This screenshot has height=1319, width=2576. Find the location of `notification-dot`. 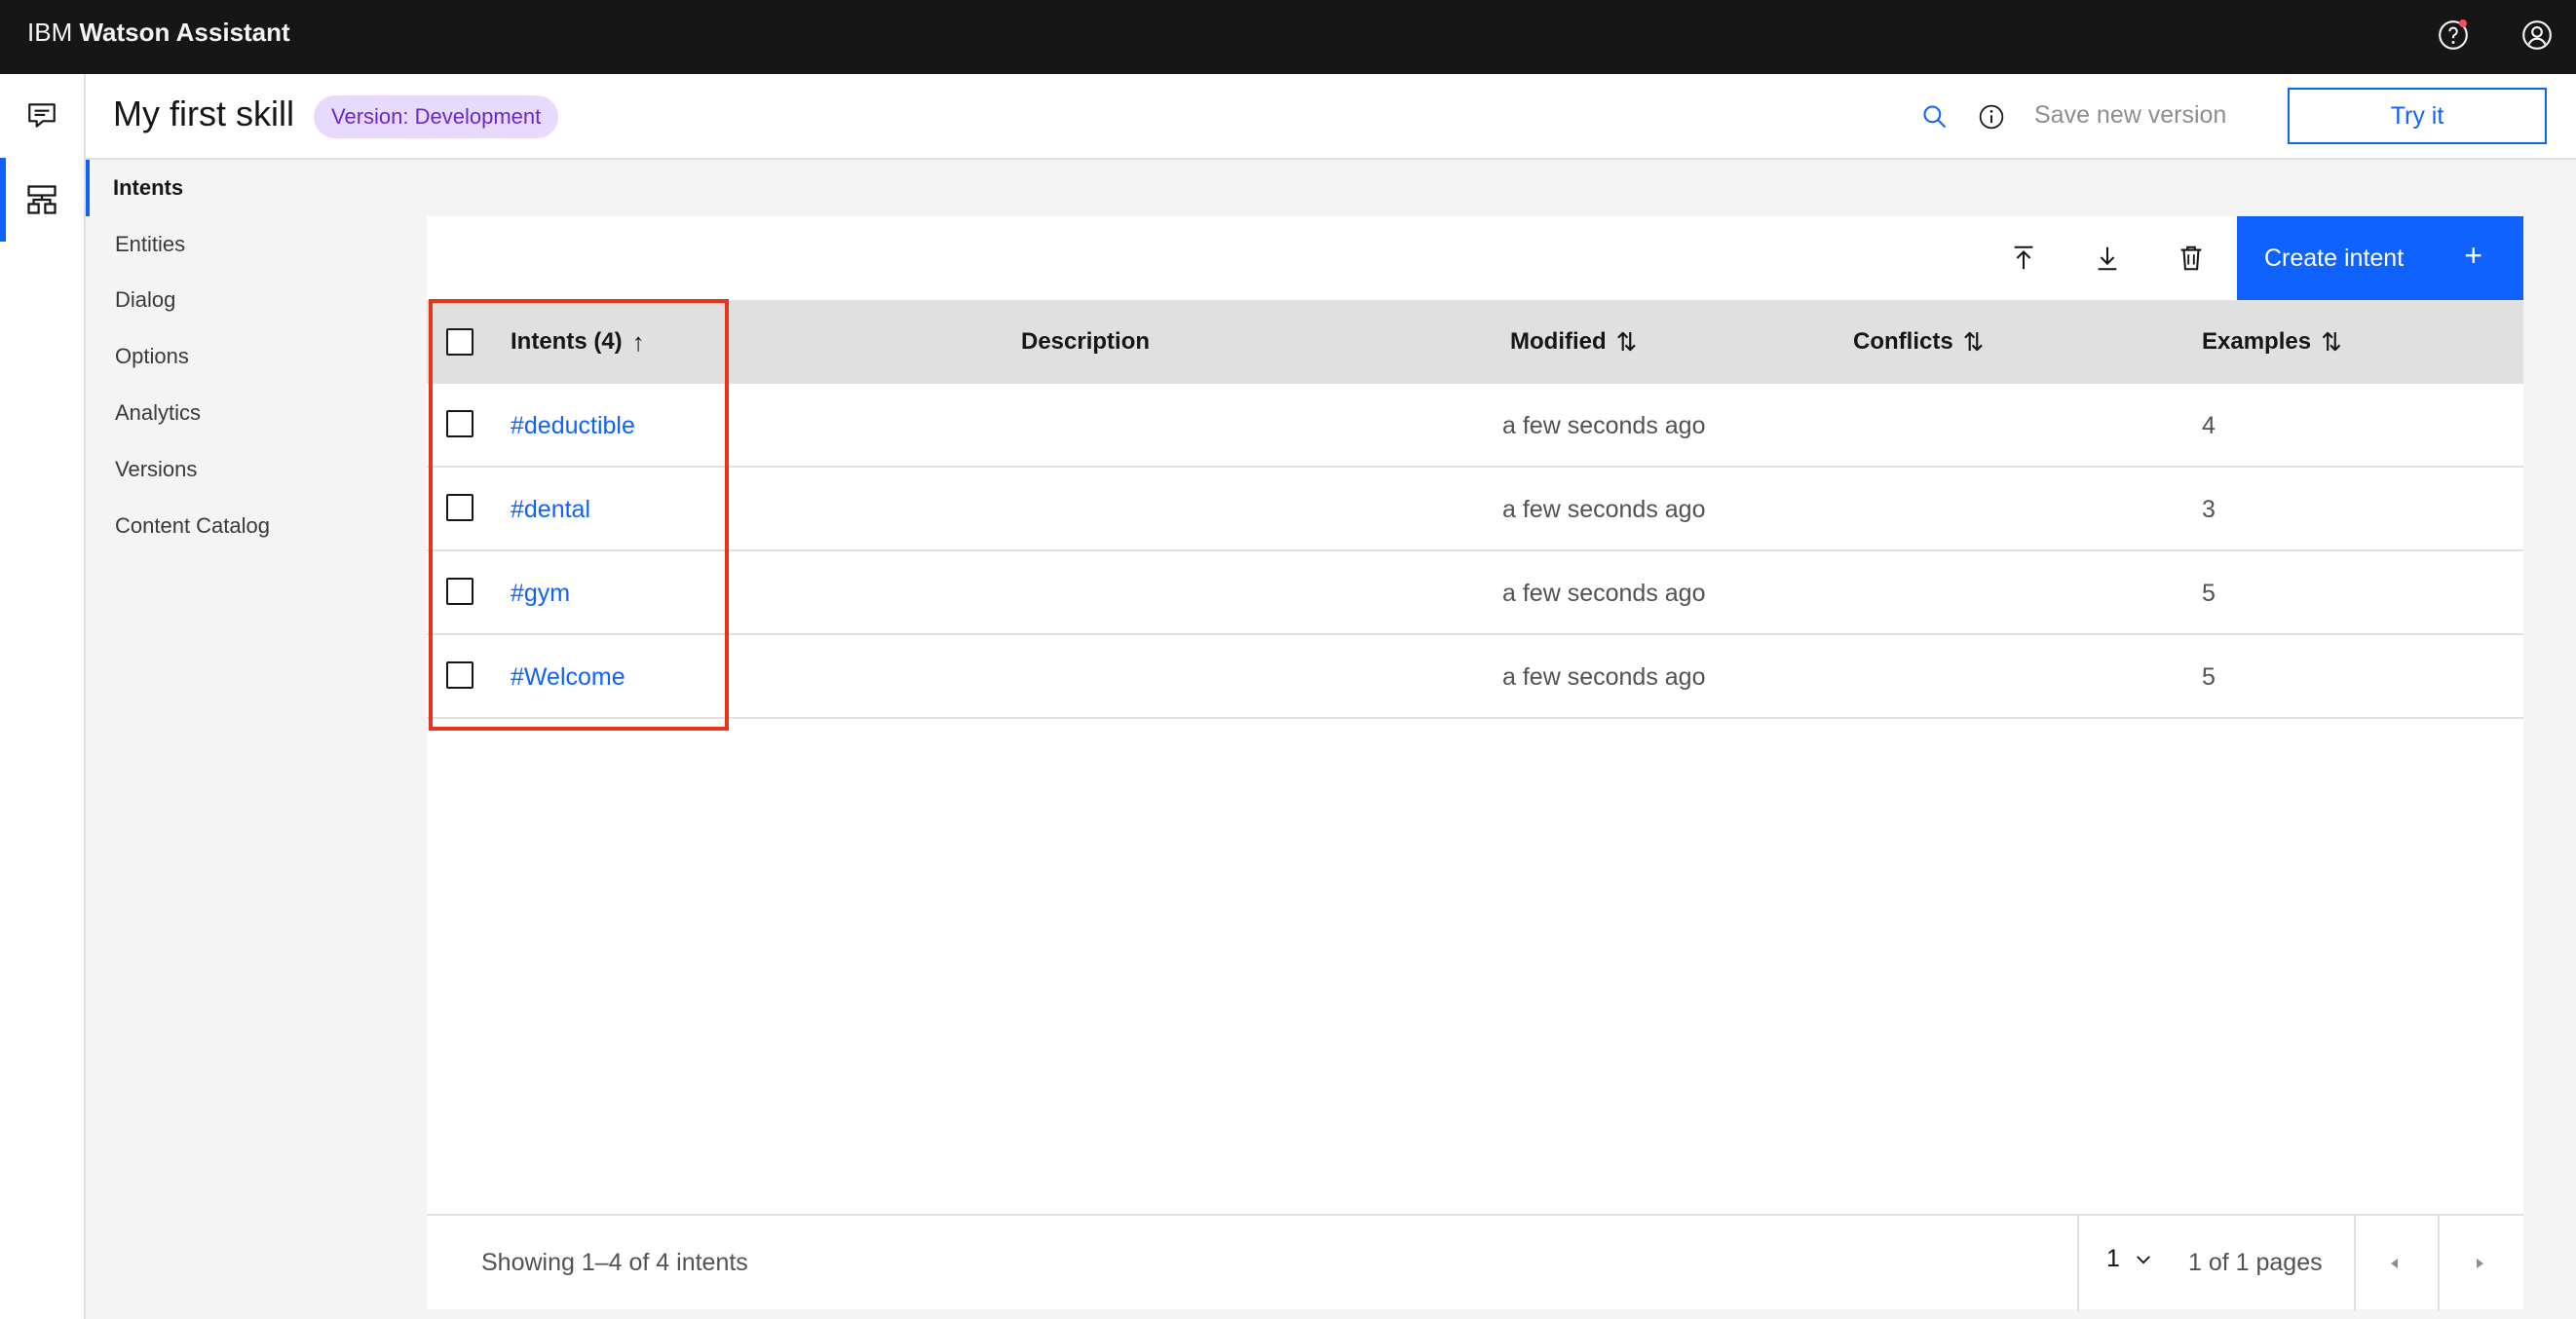

notification-dot is located at coordinates (2463, 23).